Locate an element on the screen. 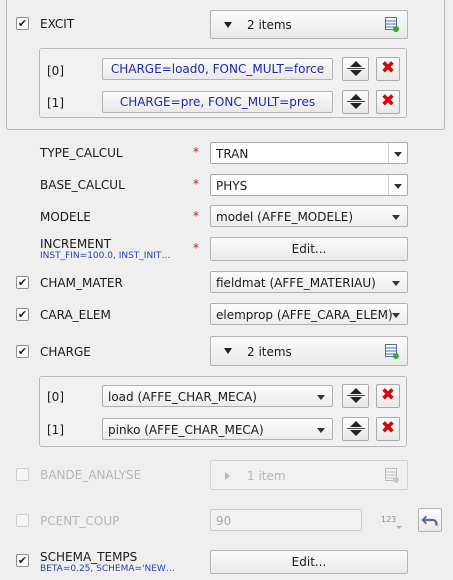  excit-row-0-move-button is located at coordinates (355, 69).